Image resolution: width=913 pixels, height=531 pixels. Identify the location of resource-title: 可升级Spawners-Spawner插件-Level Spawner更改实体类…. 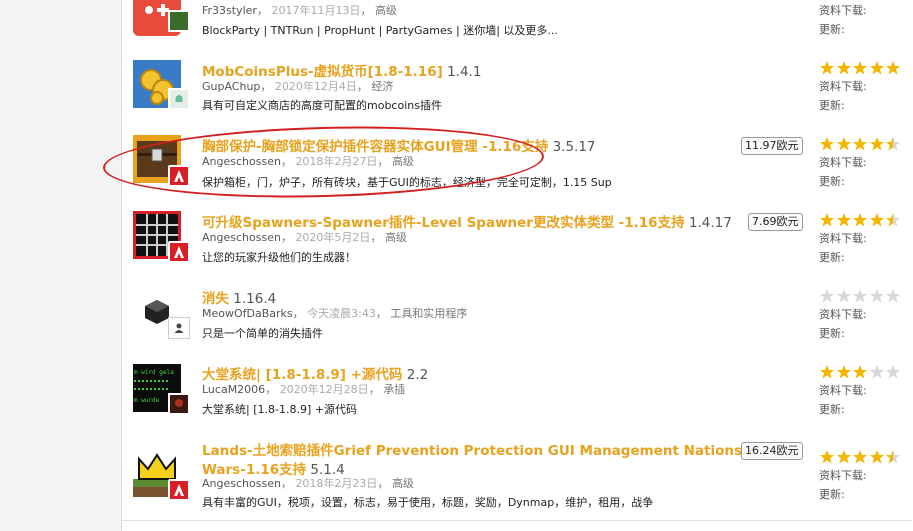
(467, 221).